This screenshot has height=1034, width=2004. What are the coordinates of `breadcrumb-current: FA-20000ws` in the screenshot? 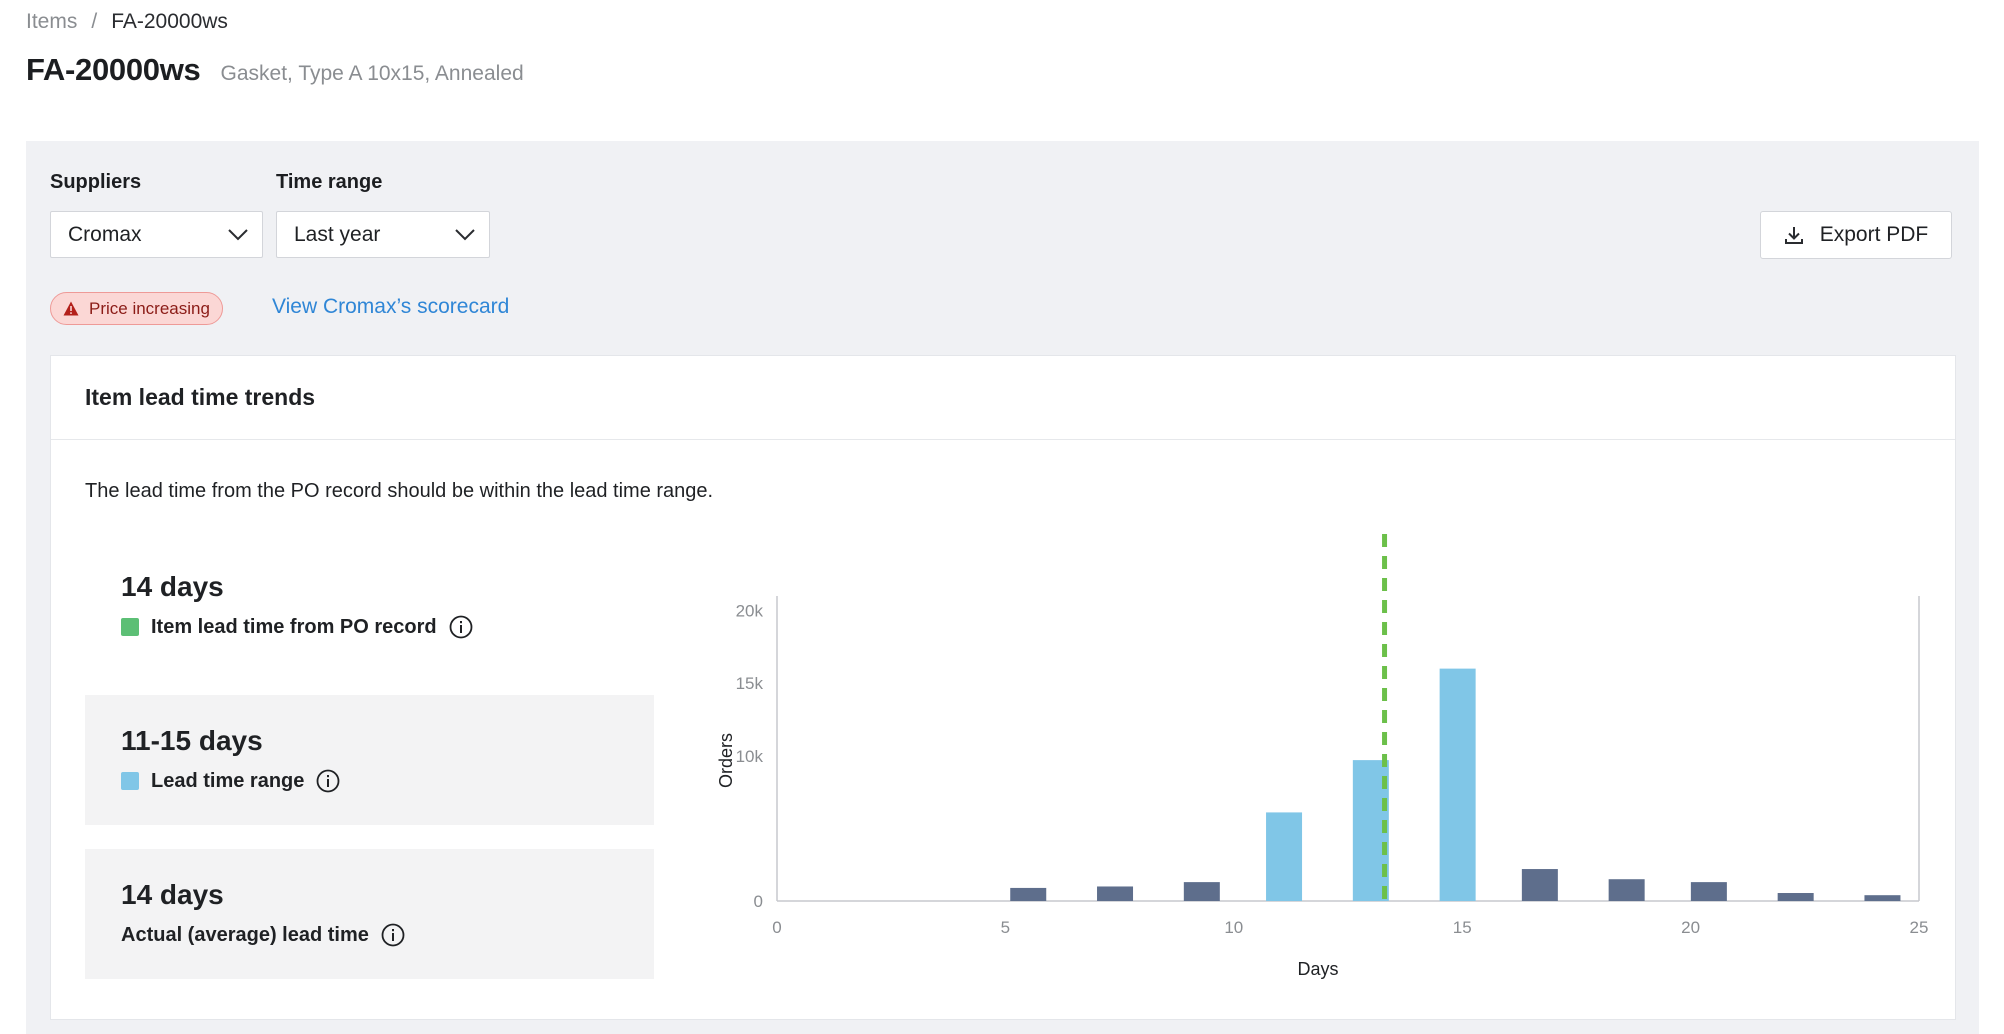 It's located at (169, 21).